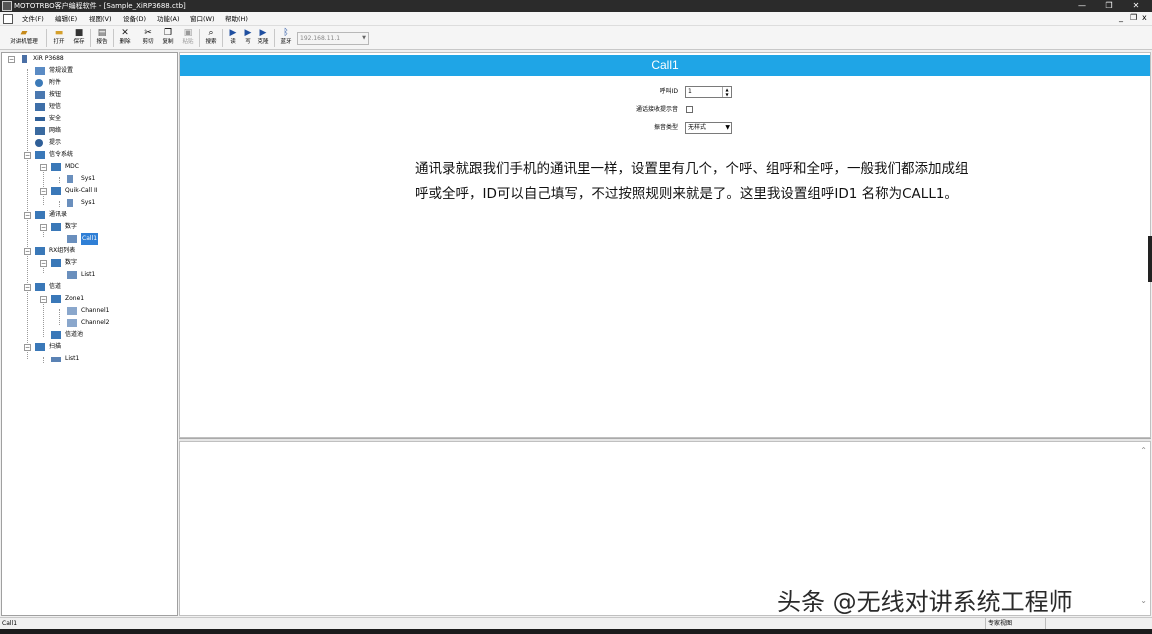 The image size is (1152, 634). Describe the element at coordinates (100, 167) in the screenshot. I see `tree-node-mdc: − MDC` at that location.